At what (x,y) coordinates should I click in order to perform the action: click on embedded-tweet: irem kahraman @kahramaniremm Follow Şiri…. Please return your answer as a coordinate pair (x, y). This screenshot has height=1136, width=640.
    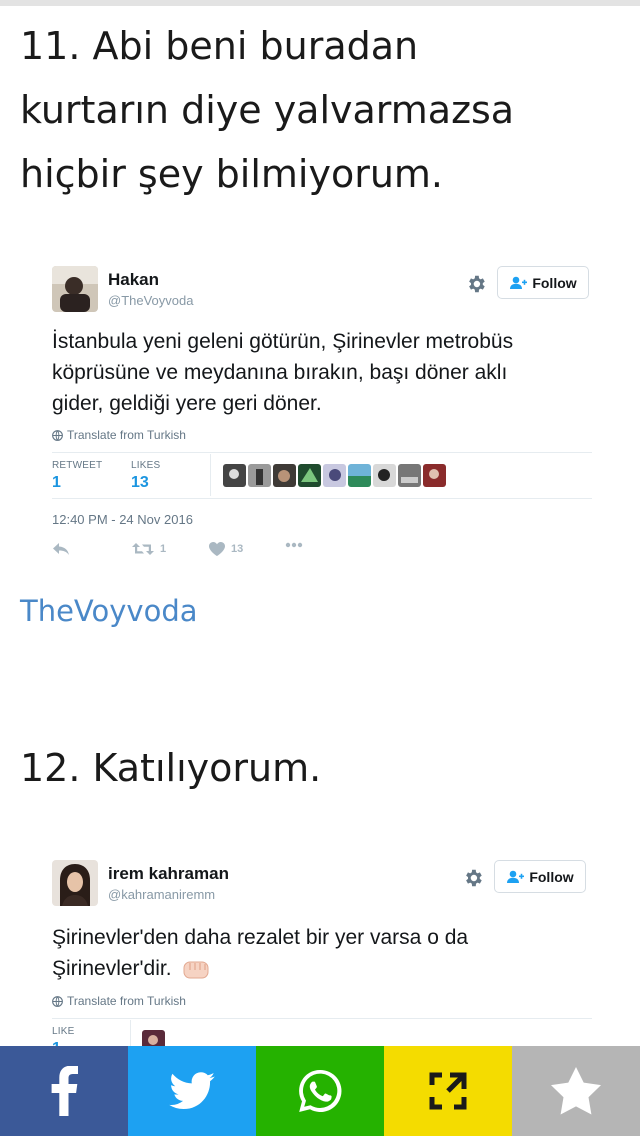
    Looking at the image, I should click on (322, 953).